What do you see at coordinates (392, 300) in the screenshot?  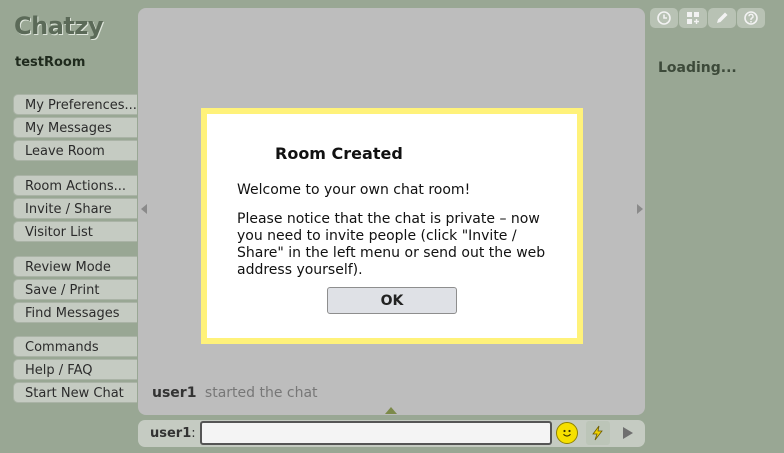 I see `ok-button: OK` at bounding box center [392, 300].